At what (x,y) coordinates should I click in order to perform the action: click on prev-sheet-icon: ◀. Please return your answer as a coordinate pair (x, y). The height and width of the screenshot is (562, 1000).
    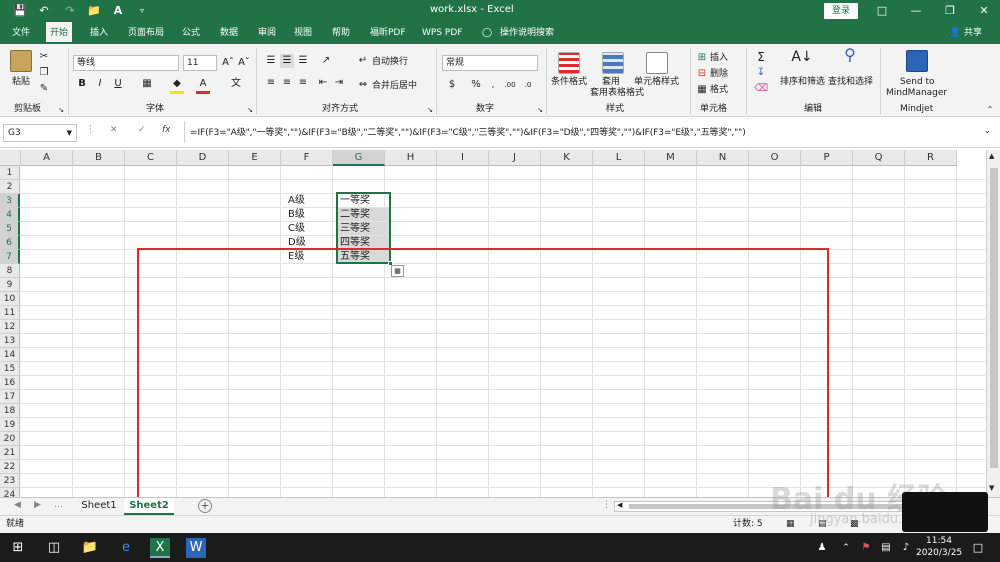
    Looking at the image, I should click on (17, 505).